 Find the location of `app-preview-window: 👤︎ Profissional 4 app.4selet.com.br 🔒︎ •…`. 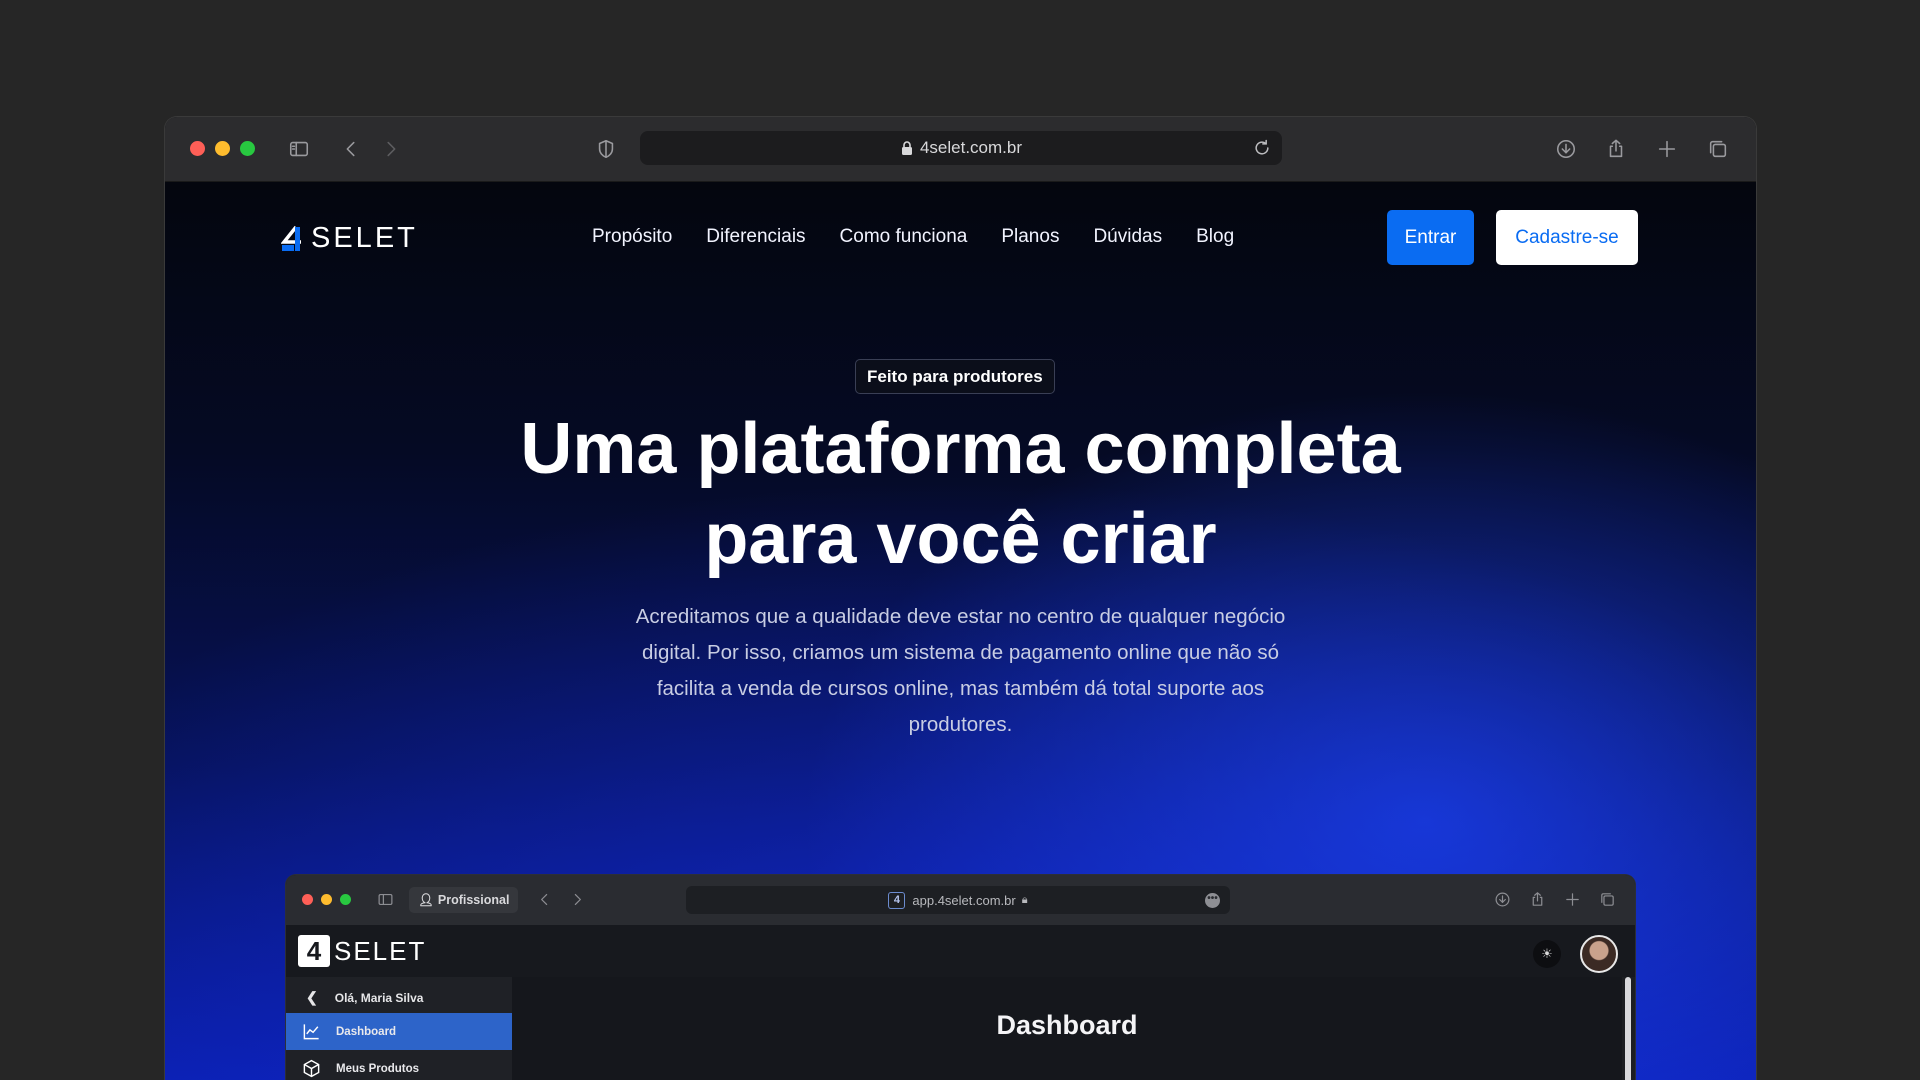

app-preview-window: 👤︎ Profissional 4 app.4selet.com.br 🔒︎ •… is located at coordinates (960, 977).